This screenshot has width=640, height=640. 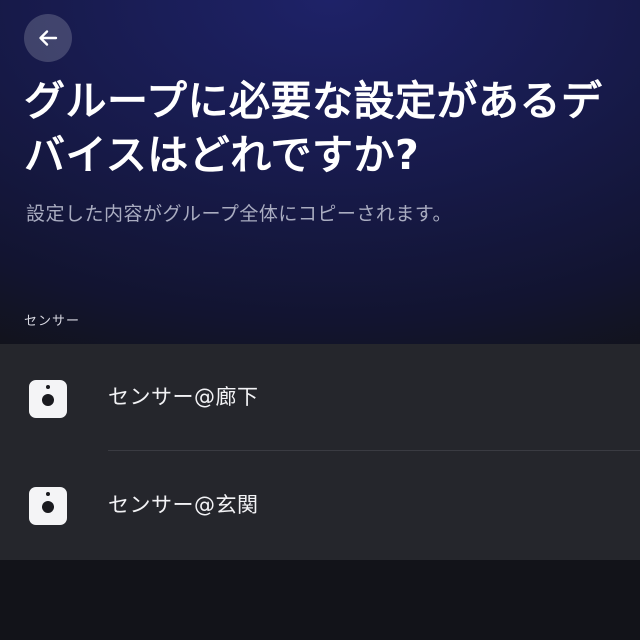 What do you see at coordinates (183, 505) in the screenshot?
I see `device-label: センサー@玄関` at bounding box center [183, 505].